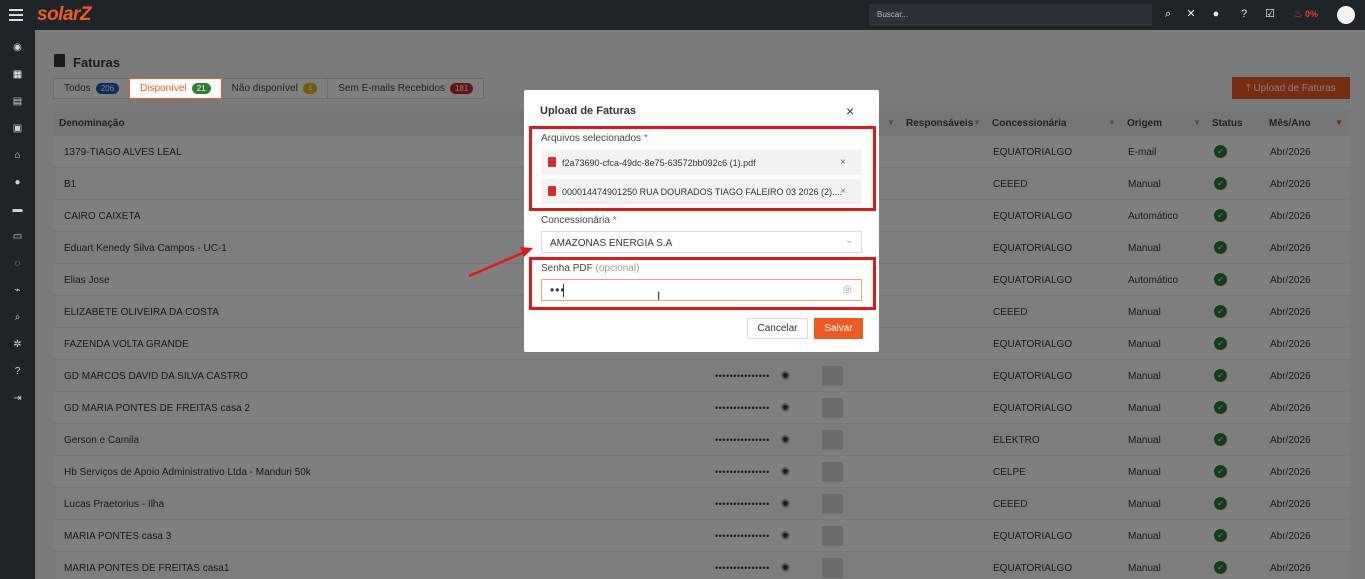 Image resolution: width=1365 pixels, height=579 pixels. Describe the element at coordinates (175, 88) in the screenshot. I see `tab-disponivel: Disponível 21` at that location.